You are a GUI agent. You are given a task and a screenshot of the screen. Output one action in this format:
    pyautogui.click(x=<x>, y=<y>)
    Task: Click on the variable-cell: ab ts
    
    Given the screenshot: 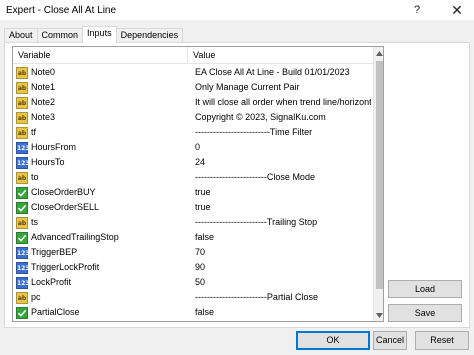 What is the action you would take?
    pyautogui.click(x=100, y=222)
    